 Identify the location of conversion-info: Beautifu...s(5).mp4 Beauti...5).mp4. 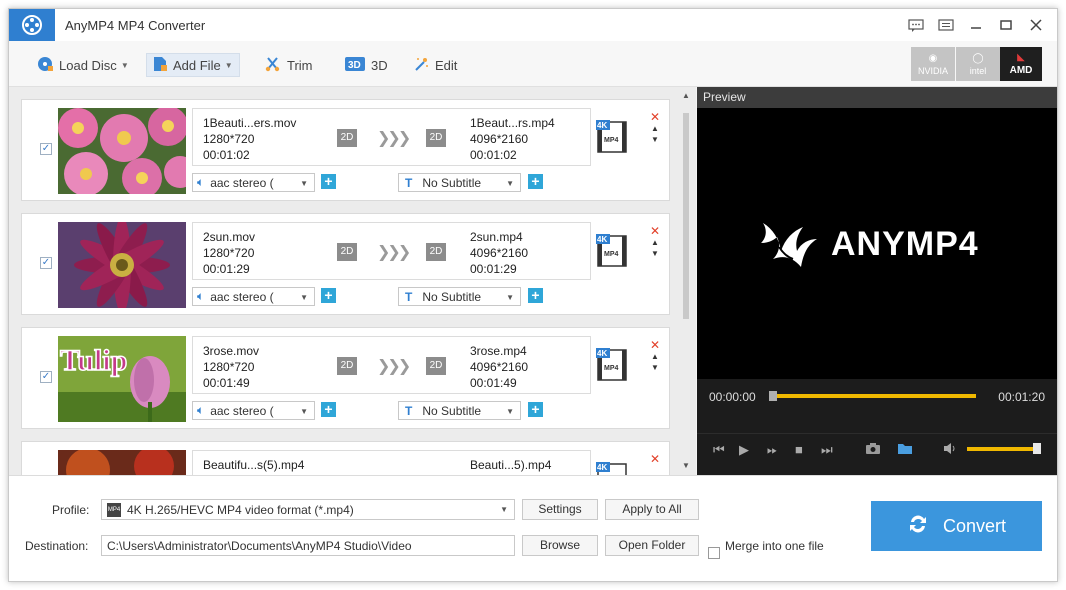
(391, 462).